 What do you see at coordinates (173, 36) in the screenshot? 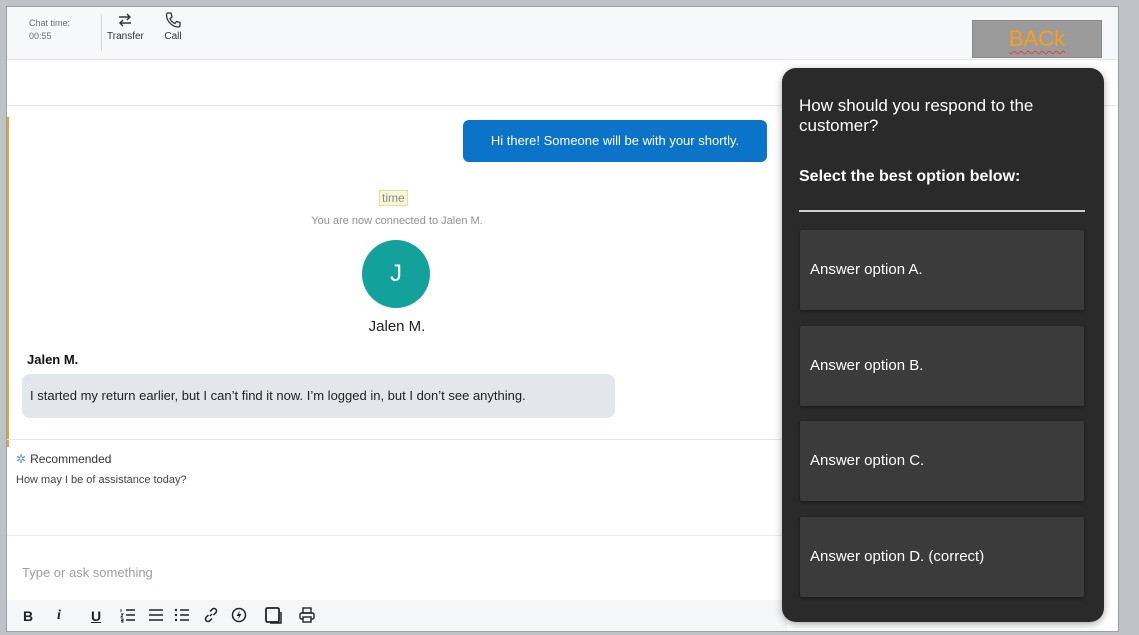
I see `call-label: Call` at bounding box center [173, 36].